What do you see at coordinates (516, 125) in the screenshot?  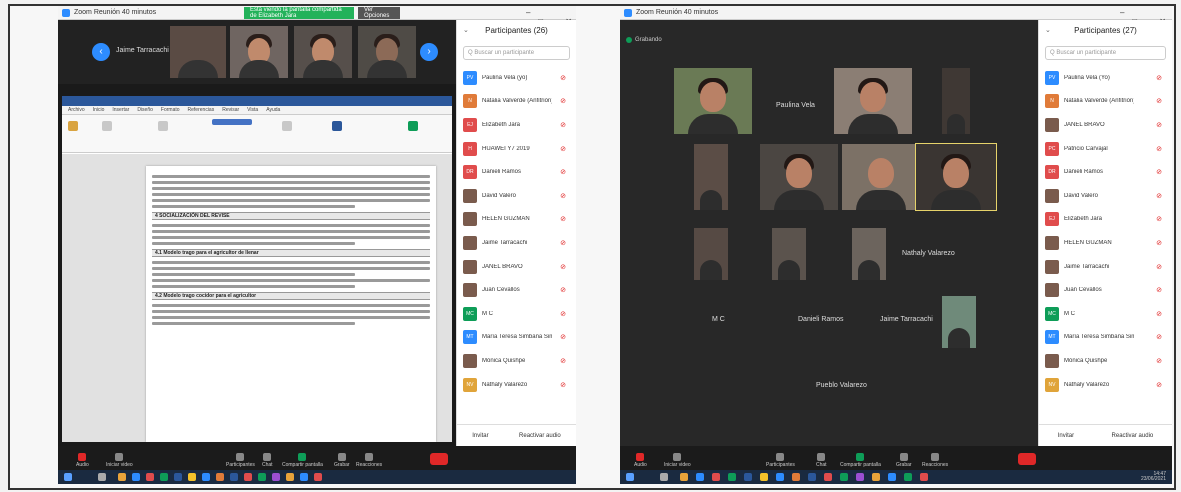 I see `participant-row: EJ Elizabeth Jara ⊘` at bounding box center [516, 125].